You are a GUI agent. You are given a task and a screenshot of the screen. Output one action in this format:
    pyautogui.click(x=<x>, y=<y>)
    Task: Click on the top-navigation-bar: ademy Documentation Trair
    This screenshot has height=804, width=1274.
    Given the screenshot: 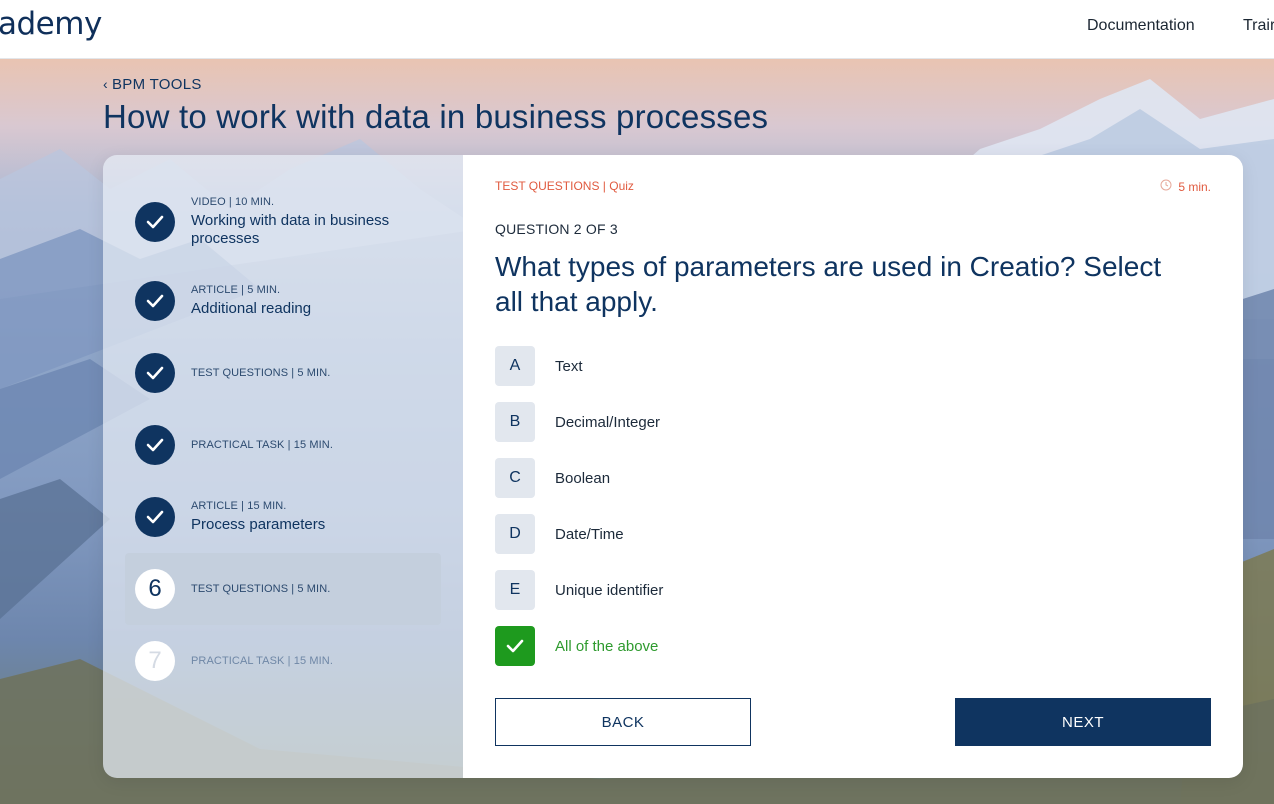 What is the action you would take?
    pyautogui.click(x=637, y=29)
    